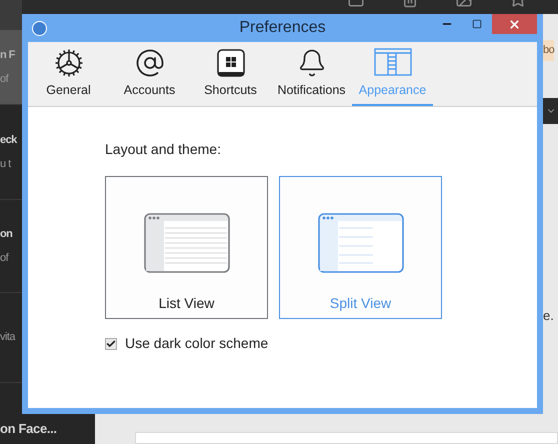  Describe the element at coordinates (548, 50) in the screenshot. I see `tag-label: bo` at that location.